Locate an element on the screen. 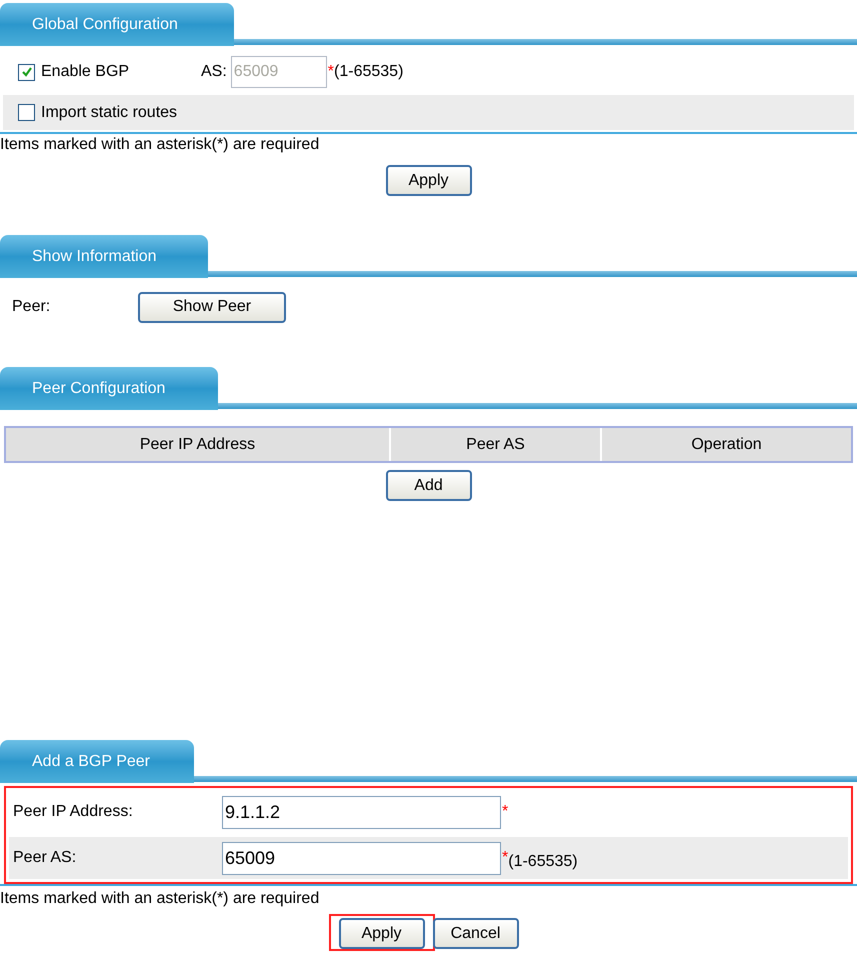 This screenshot has width=857, height=954. field-label: Peer AS: is located at coordinates (45, 858).